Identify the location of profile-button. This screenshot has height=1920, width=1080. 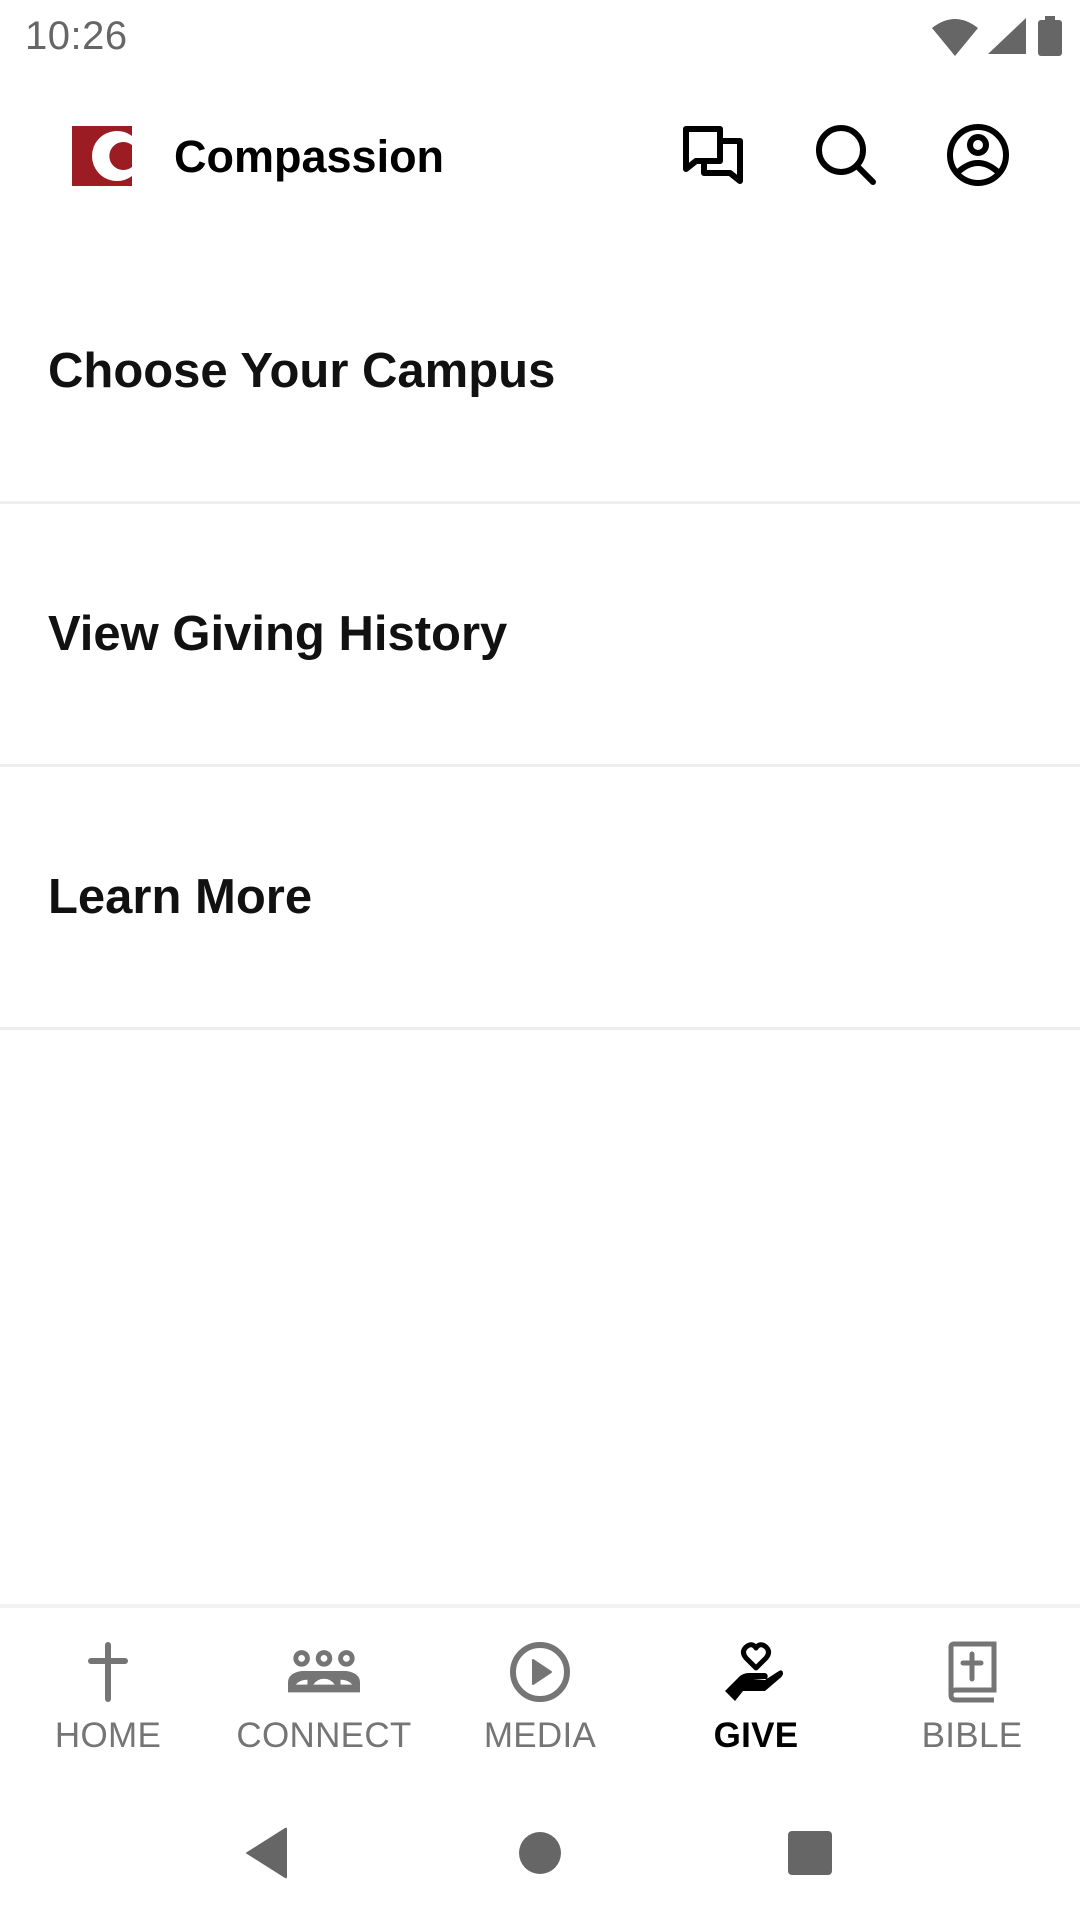
(978, 157).